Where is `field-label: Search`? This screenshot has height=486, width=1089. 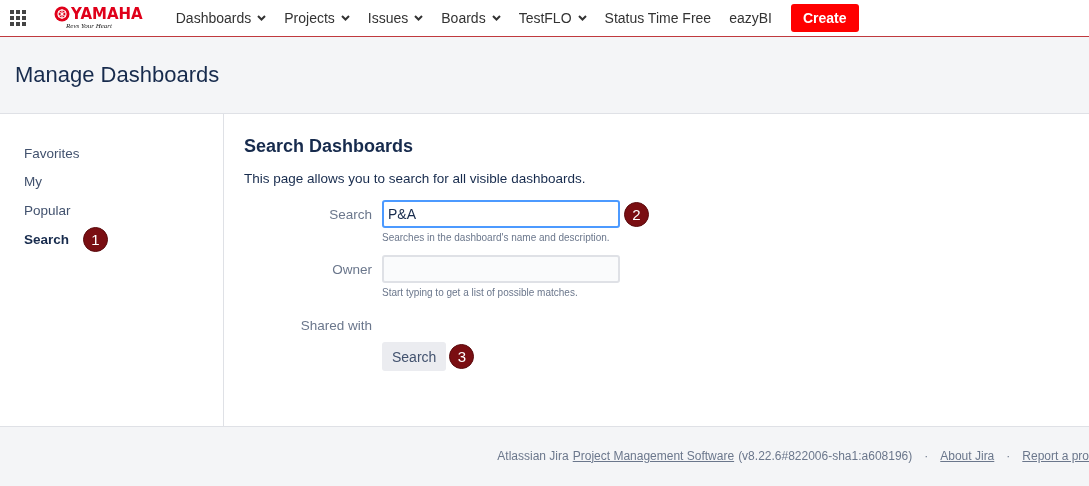
field-label: Search is located at coordinates (350, 214).